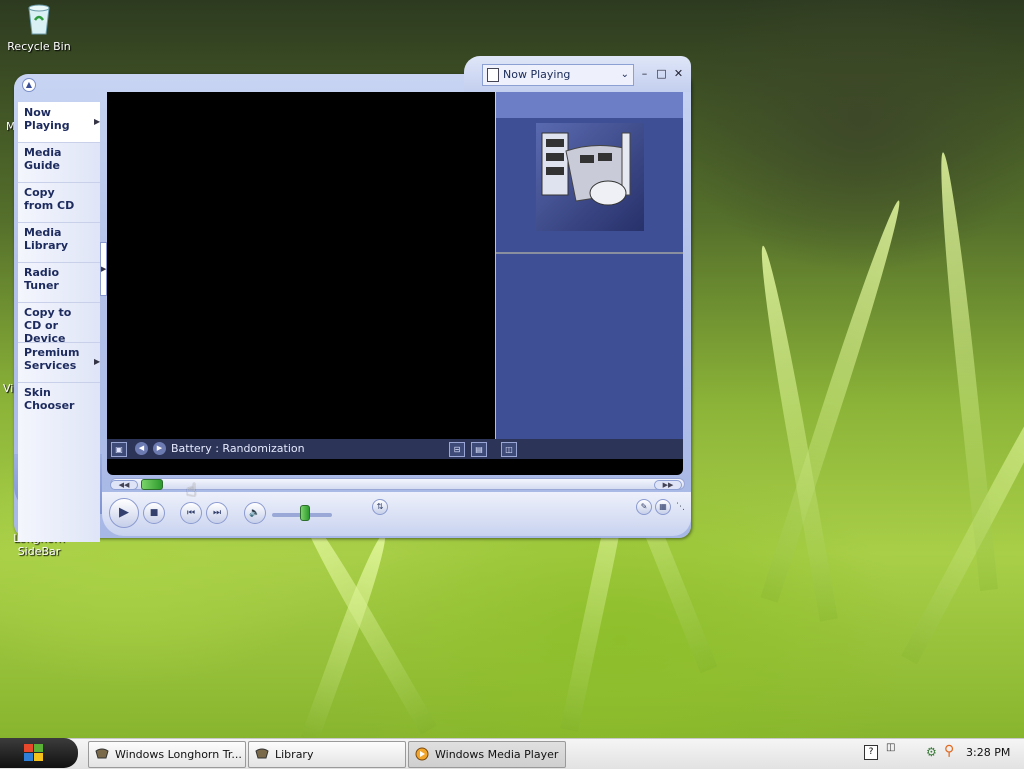  I want to click on playlist-header, so click(589, 105).